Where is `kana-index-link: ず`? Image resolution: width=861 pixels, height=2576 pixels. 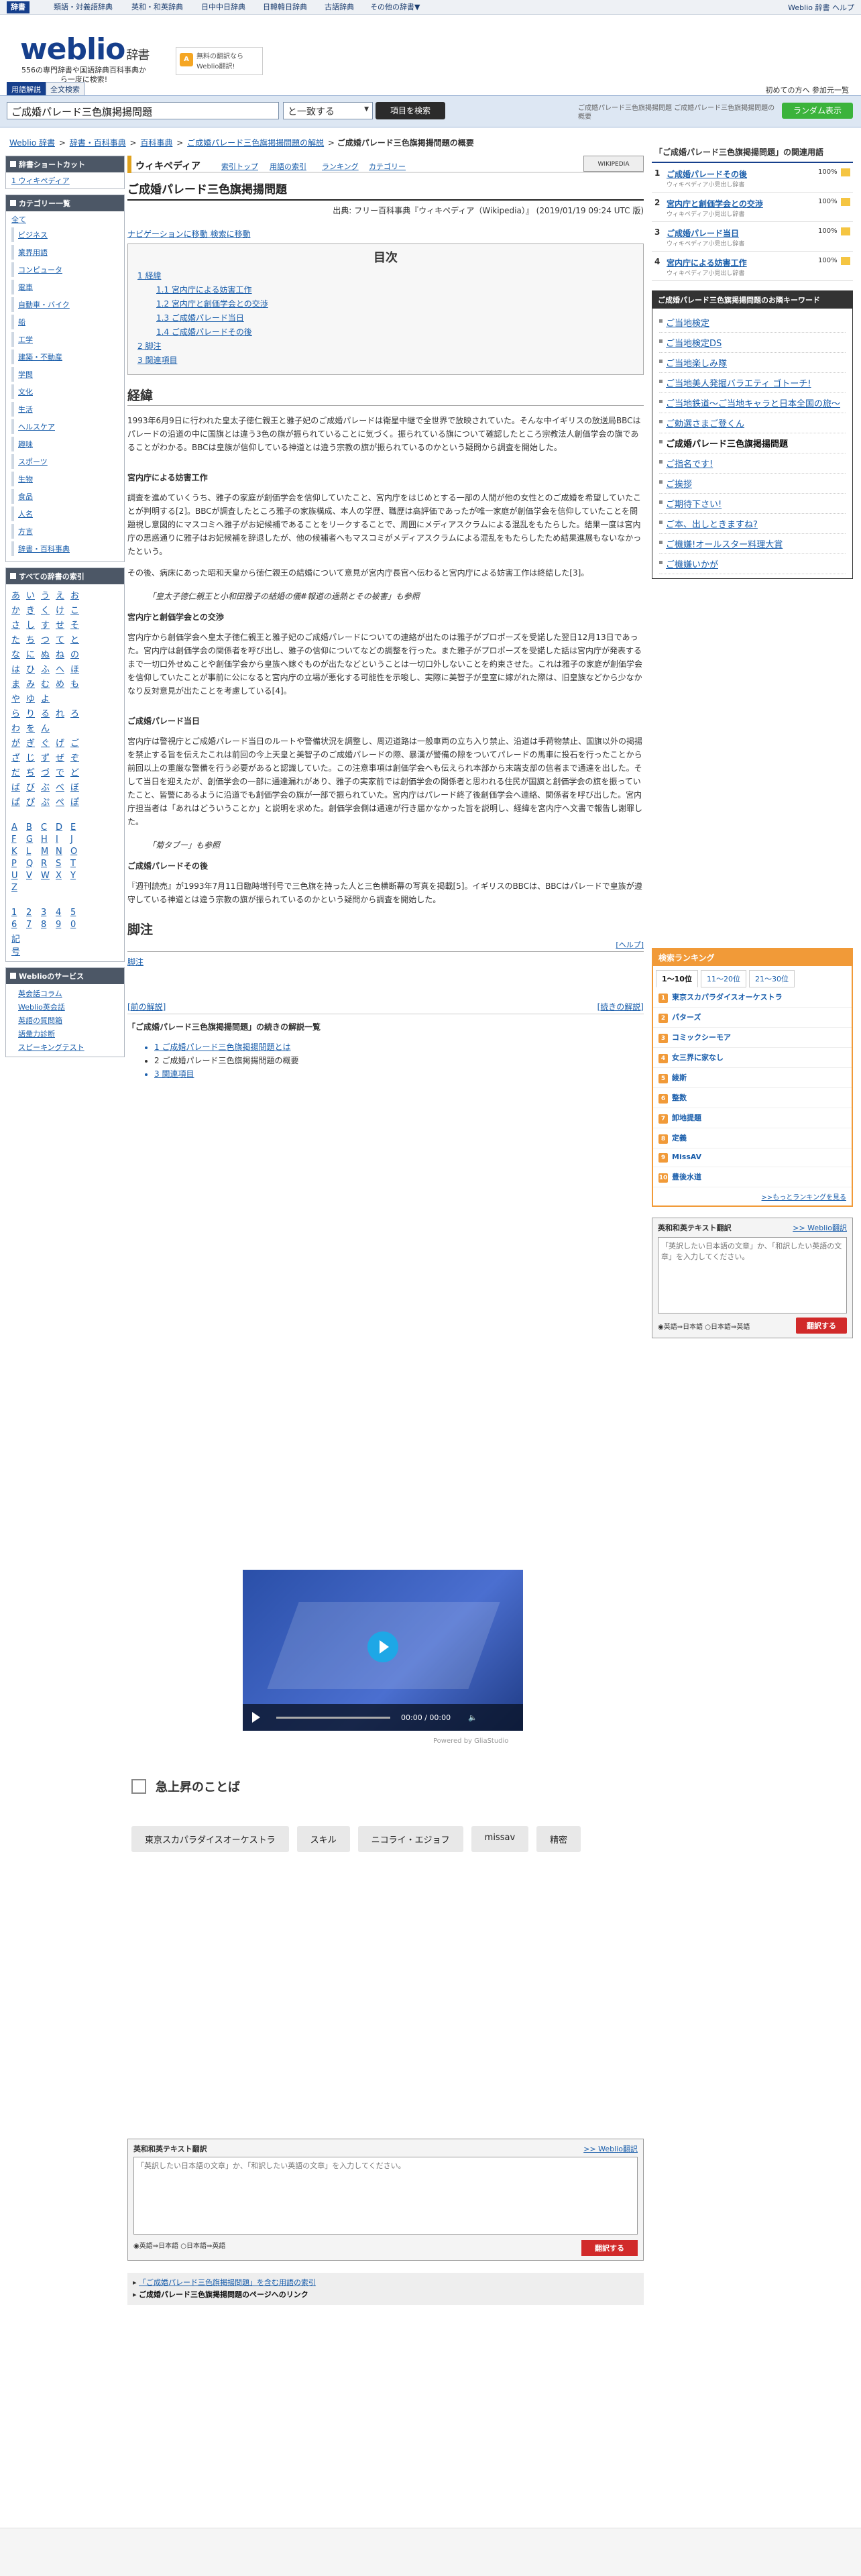
kana-index-link: ず is located at coordinates (48, 757).